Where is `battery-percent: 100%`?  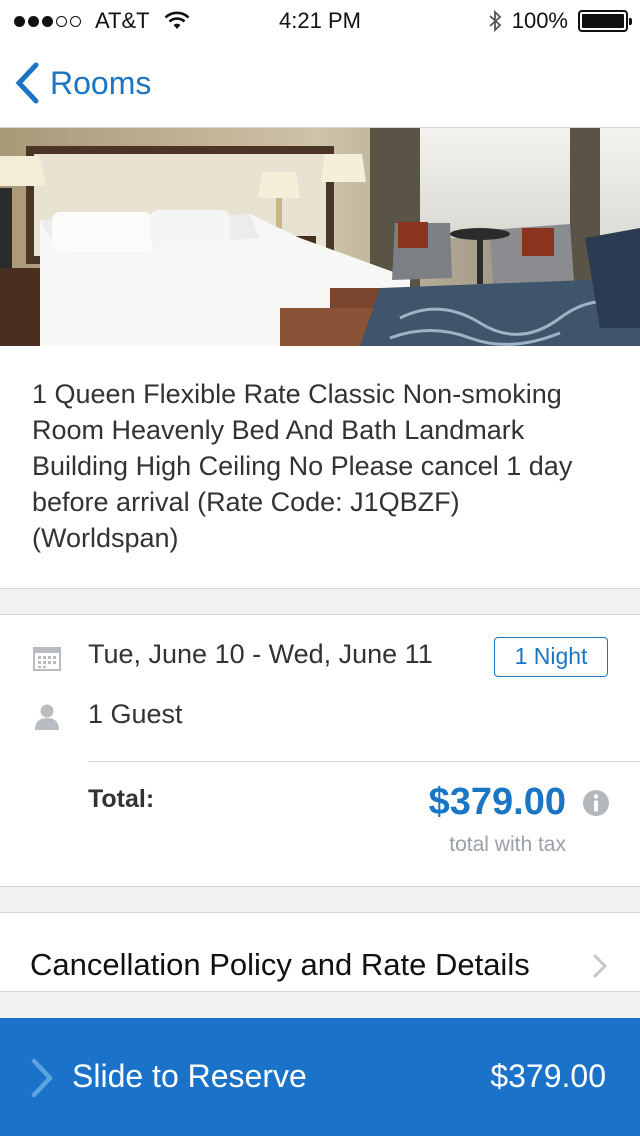 battery-percent: 100% is located at coordinates (539, 20).